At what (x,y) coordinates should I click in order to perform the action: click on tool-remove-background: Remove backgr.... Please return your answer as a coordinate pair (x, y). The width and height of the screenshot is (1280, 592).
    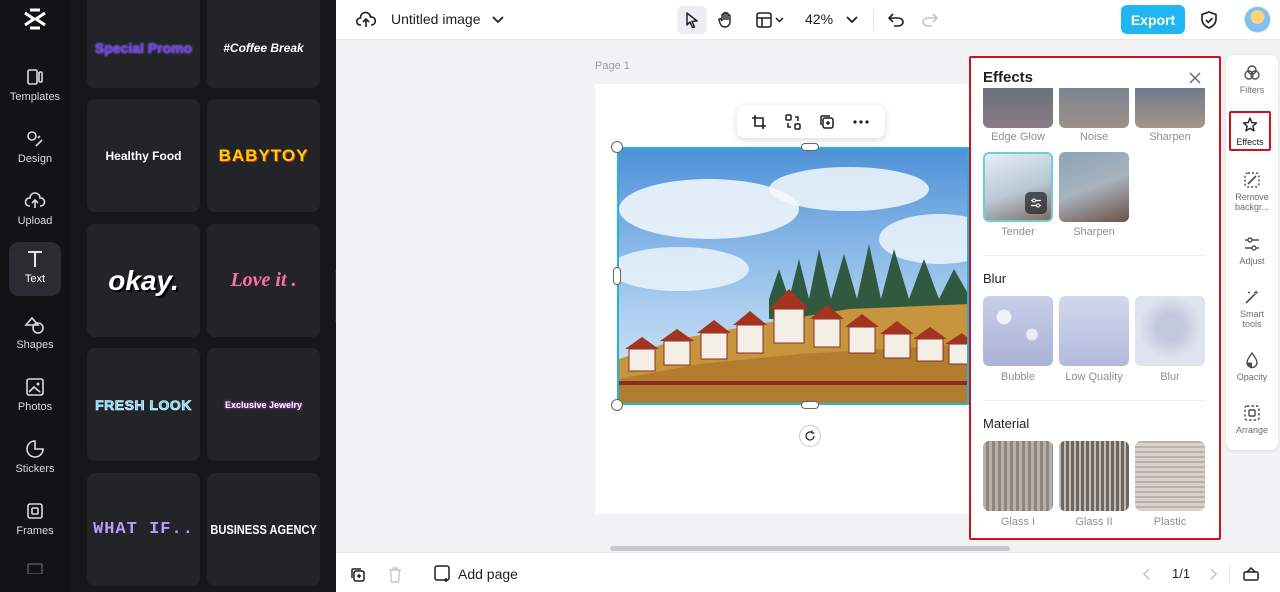
    Looking at the image, I should click on (1252, 191).